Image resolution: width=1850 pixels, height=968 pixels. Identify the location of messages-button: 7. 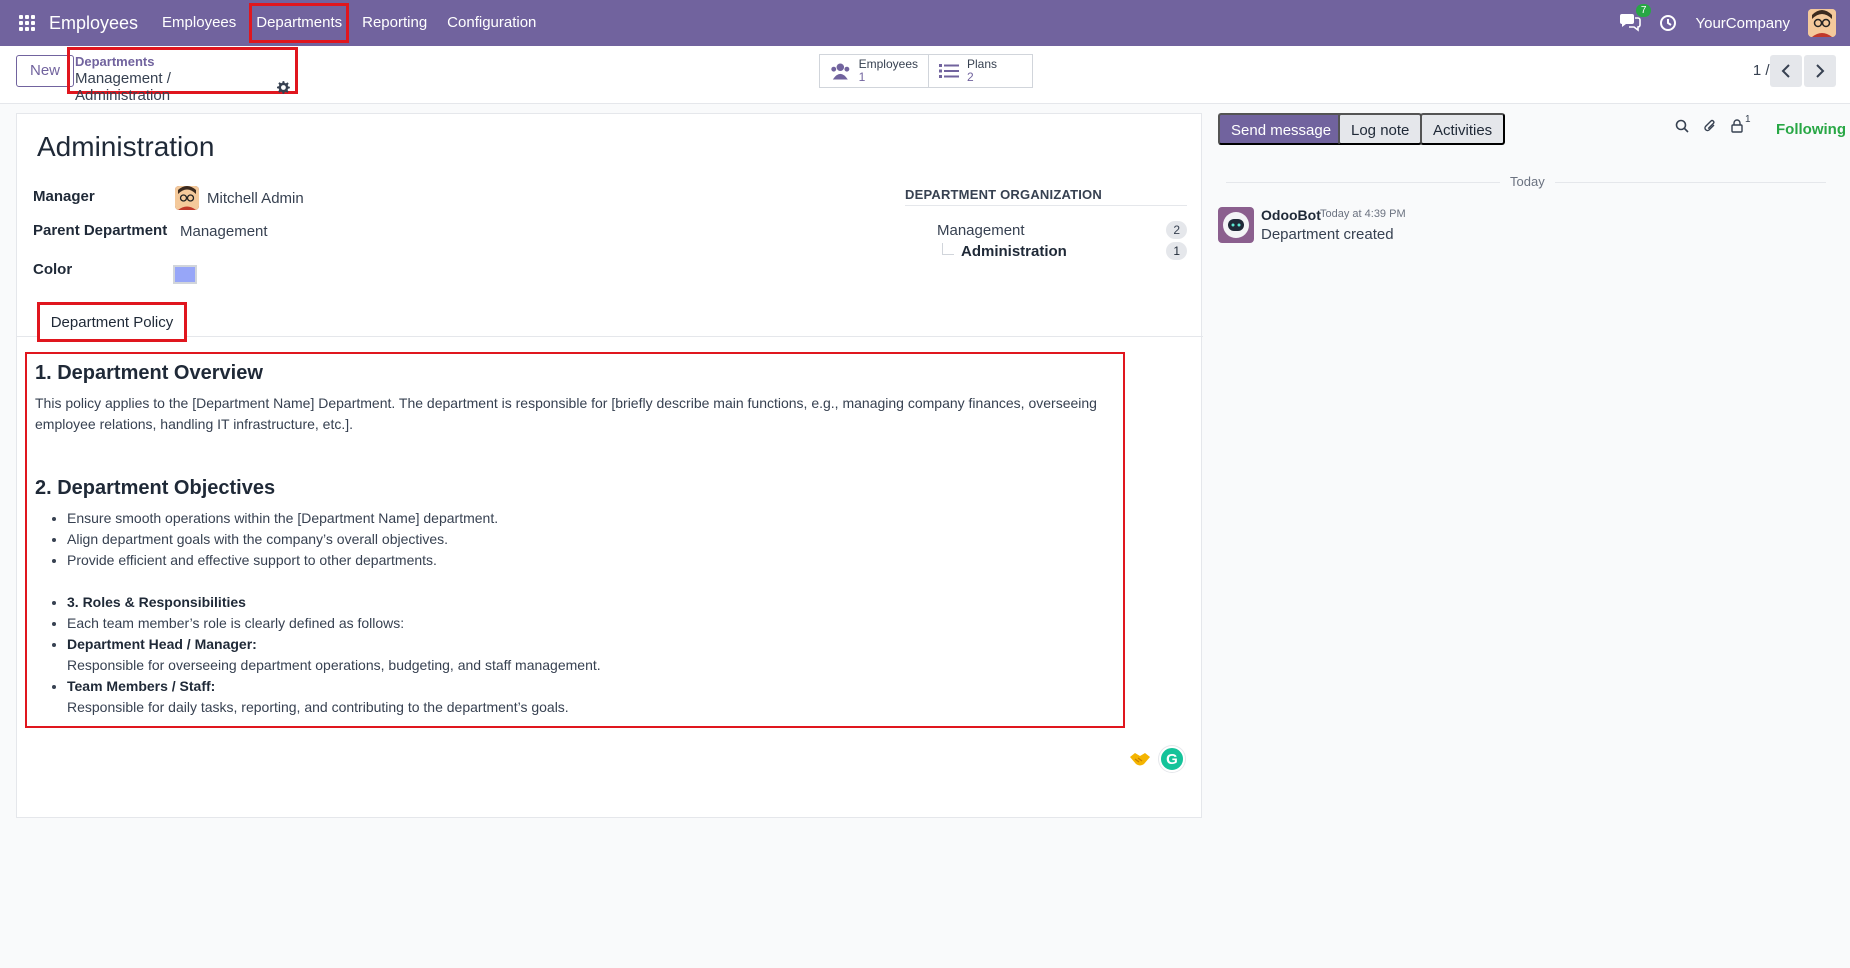
(1635, 19).